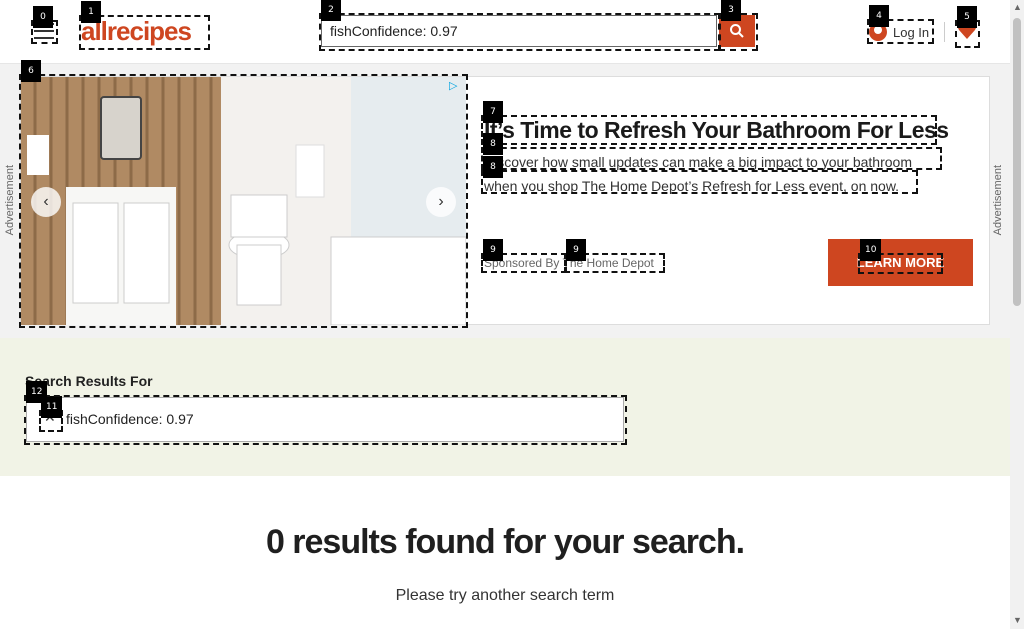 Image resolution: width=1024 pixels, height=629 pixels. What do you see at coordinates (944, 32) in the screenshot?
I see `divider` at bounding box center [944, 32].